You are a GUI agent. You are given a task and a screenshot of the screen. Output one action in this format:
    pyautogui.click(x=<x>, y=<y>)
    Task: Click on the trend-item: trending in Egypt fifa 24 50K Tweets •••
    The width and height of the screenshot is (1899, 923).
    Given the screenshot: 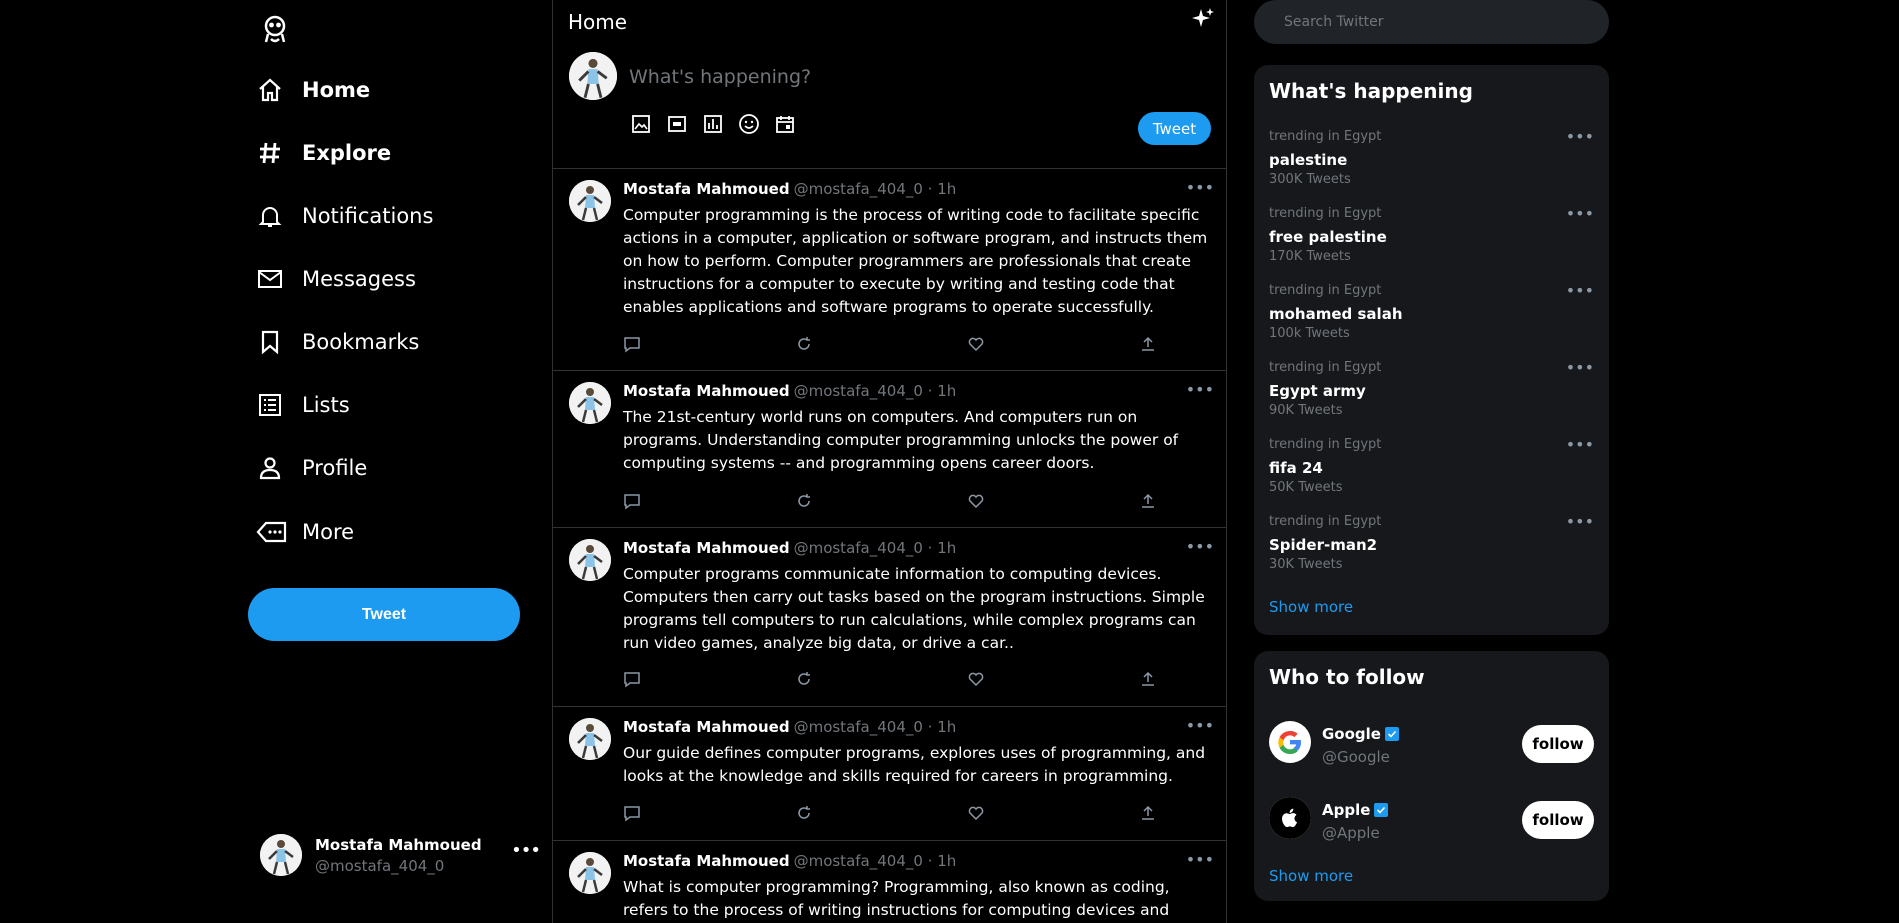 What is the action you would take?
    pyautogui.click(x=1431, y=465)
    